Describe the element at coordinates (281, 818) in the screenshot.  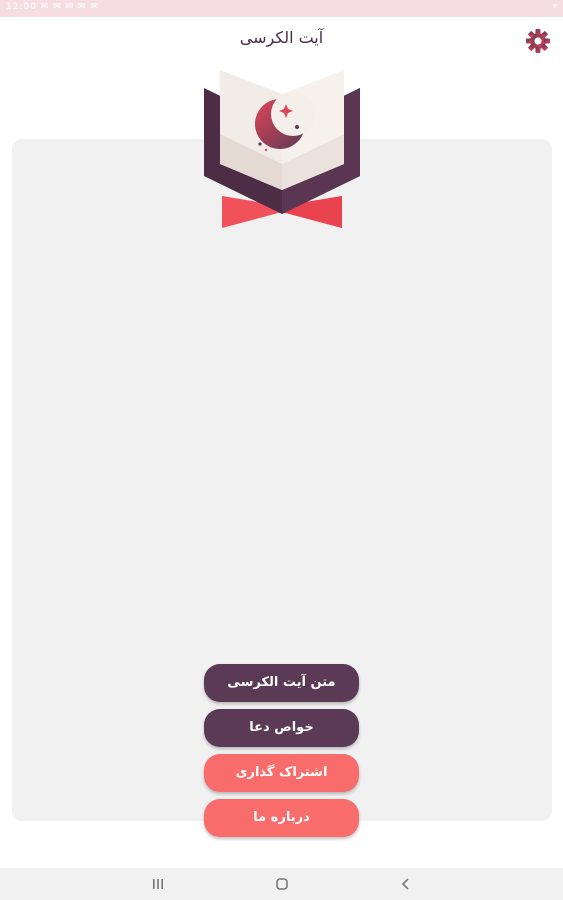
I see `about-us-button: درباره ما` at that location.